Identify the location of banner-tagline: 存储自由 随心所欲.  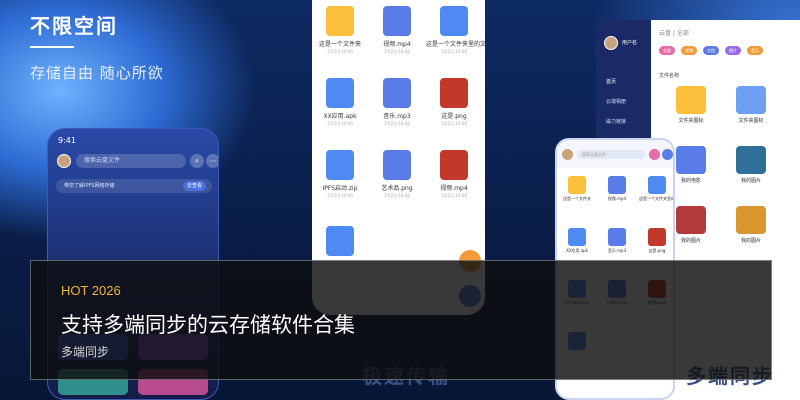
(97, 73).